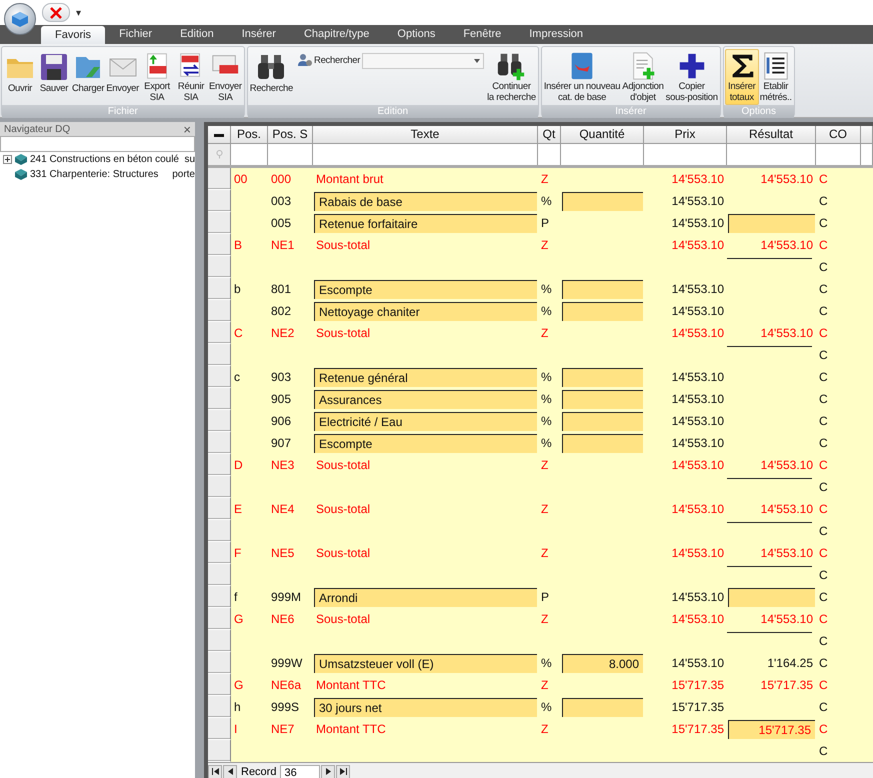 The width and height of the screenshot is (873, 778). I want to click on ribbon-button: Copier sous-position, so click(691, 77).